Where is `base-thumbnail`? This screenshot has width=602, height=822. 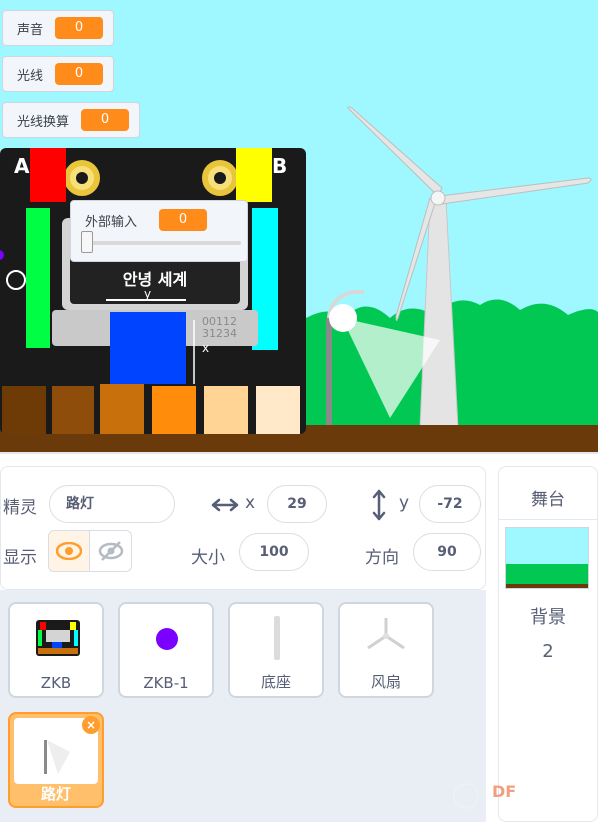 base-thumbnail is located at coordinates (277, 638).